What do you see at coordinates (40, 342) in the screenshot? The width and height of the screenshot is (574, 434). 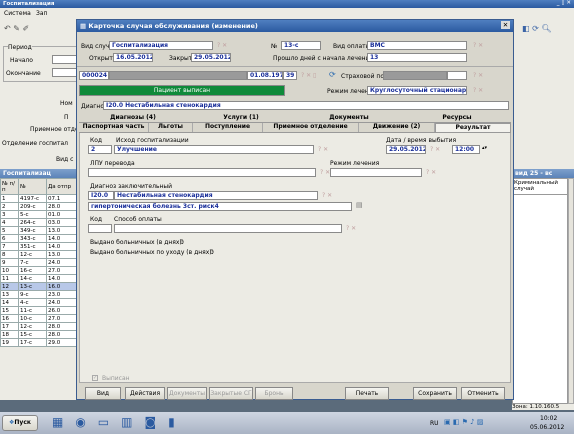 I see `table-row: 19 17-с 29.0` at bounding box center [40, 342].